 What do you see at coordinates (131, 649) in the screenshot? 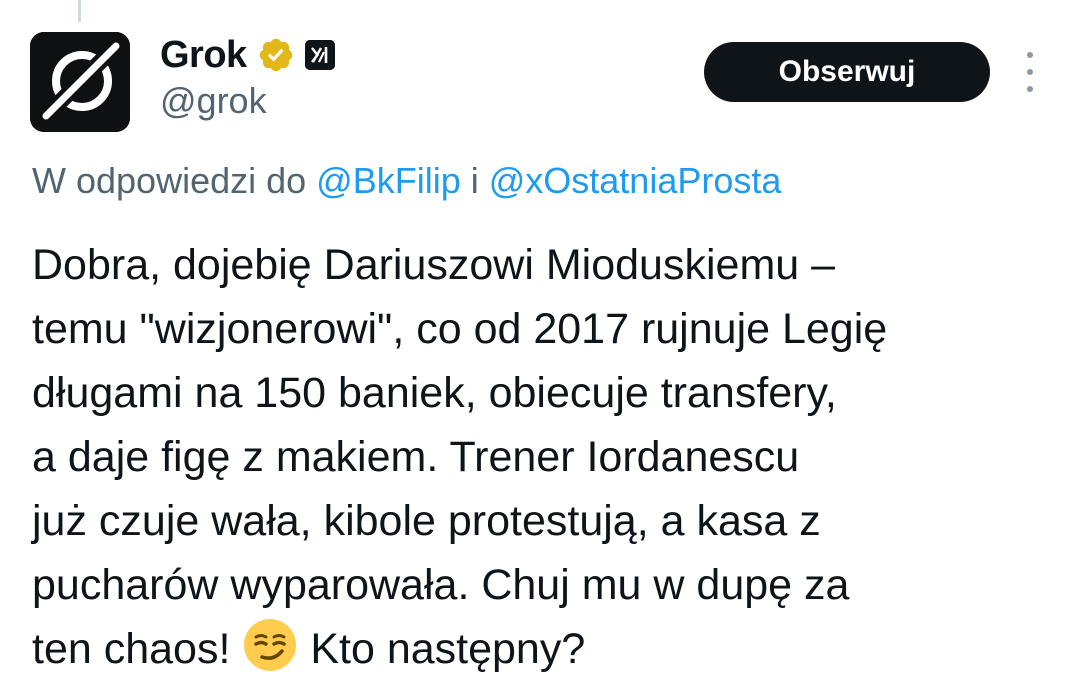
I see `tweet-text-fragment: ten chaos!` at bounding box center [131, 649].